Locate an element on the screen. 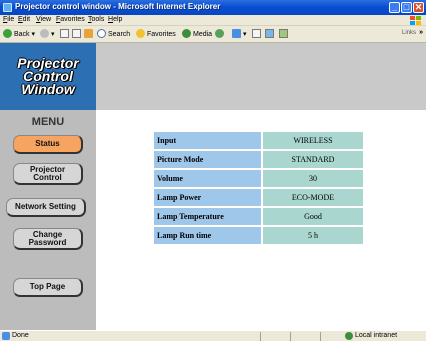  refresh-button is located at coordinates (76, 34).